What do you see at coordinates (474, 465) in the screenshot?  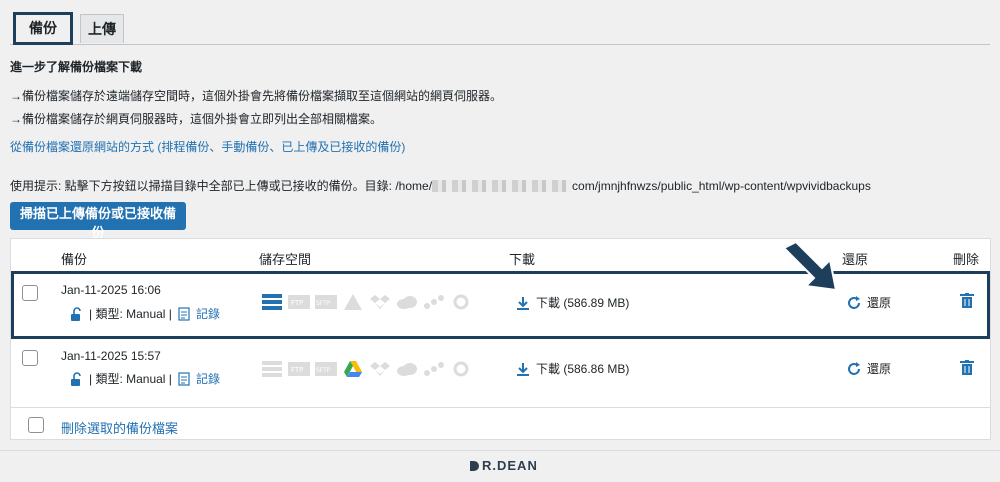 I see `brand-mark-icon` at bounding box center [474, 465].